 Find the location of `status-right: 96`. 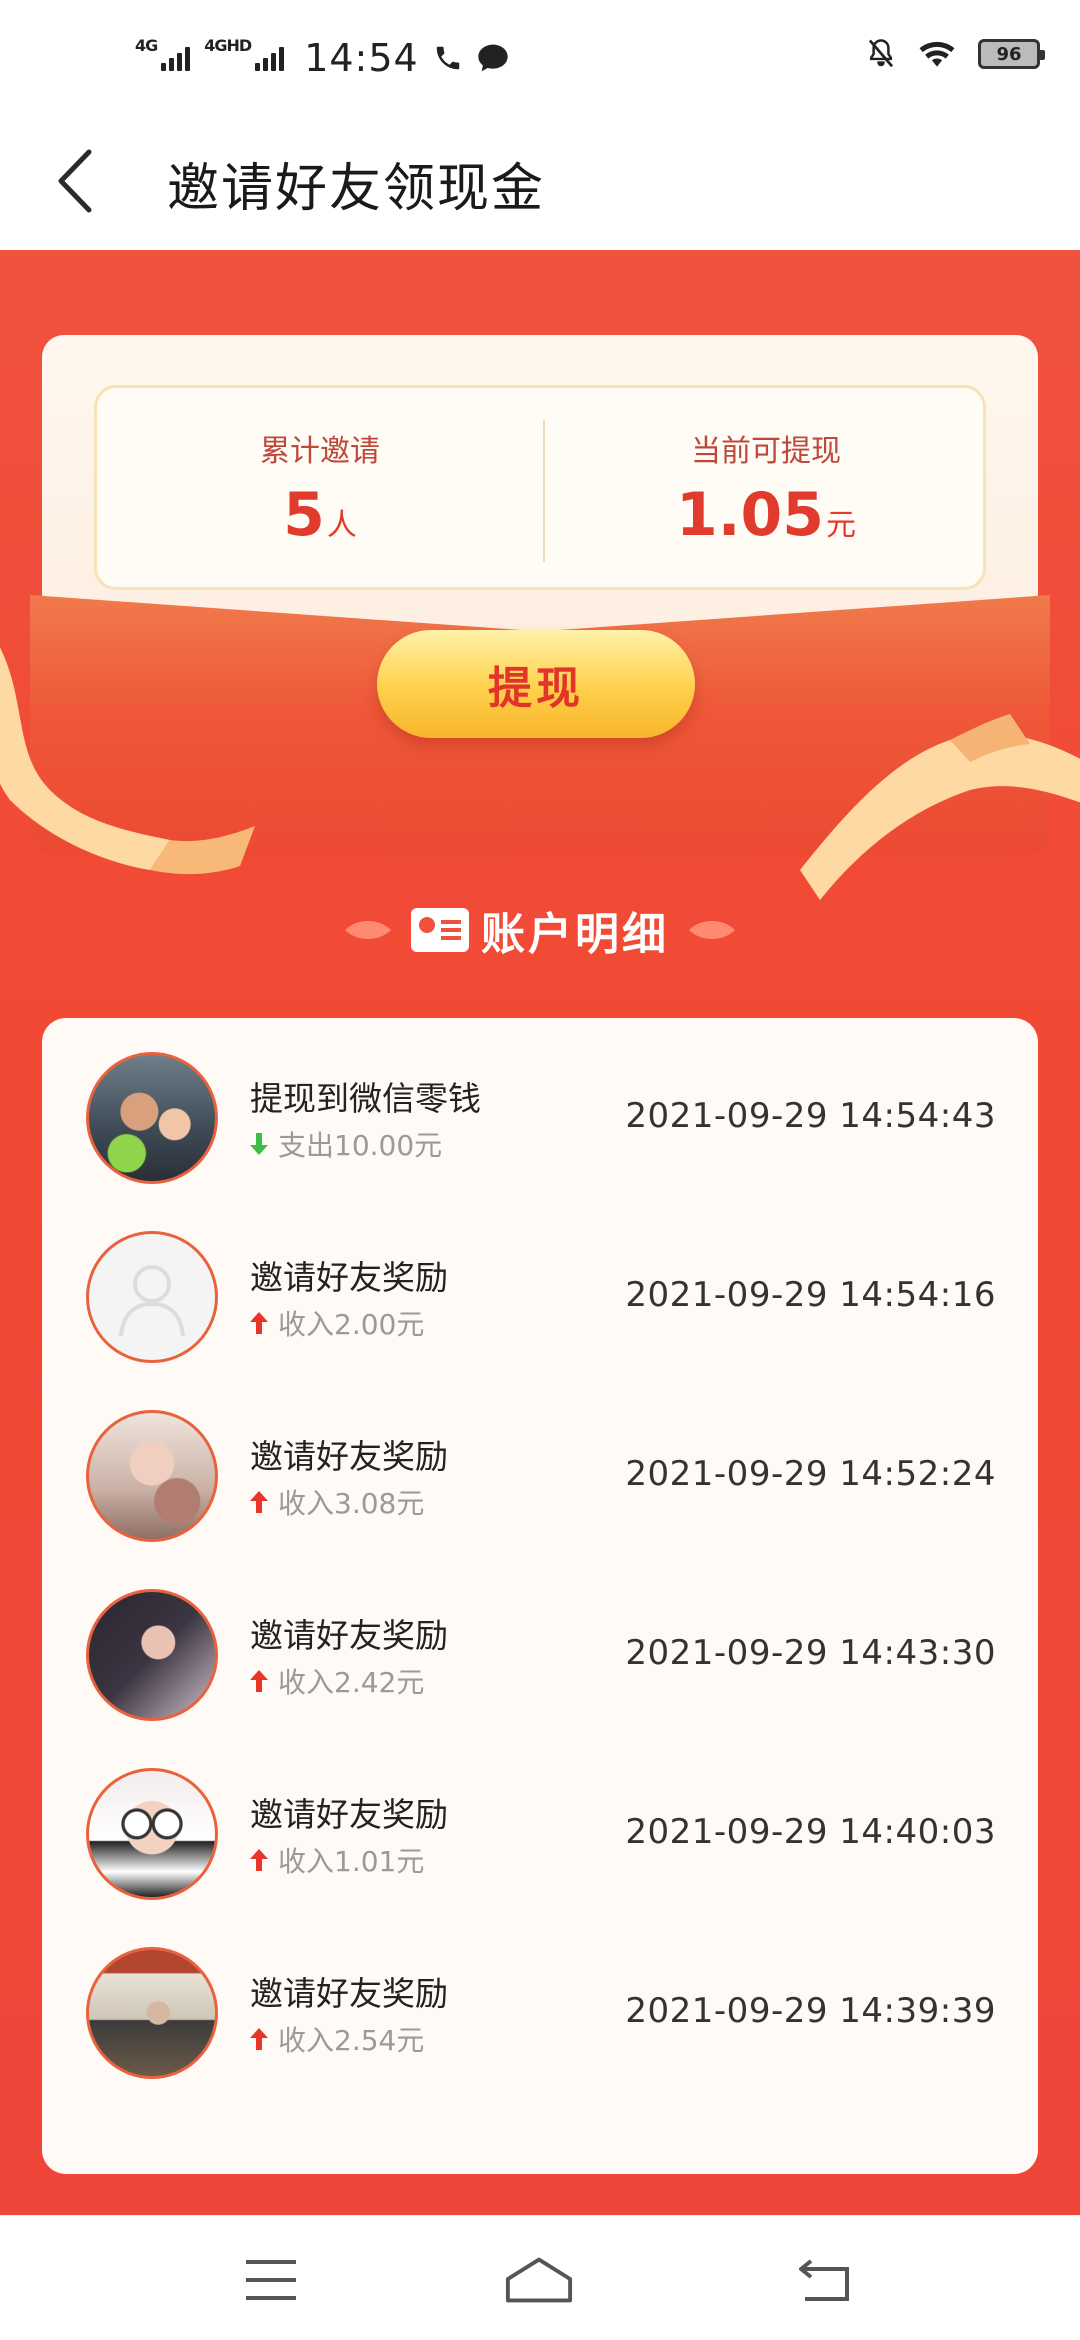

status-right: 96 is located at coordinates (955, 54).